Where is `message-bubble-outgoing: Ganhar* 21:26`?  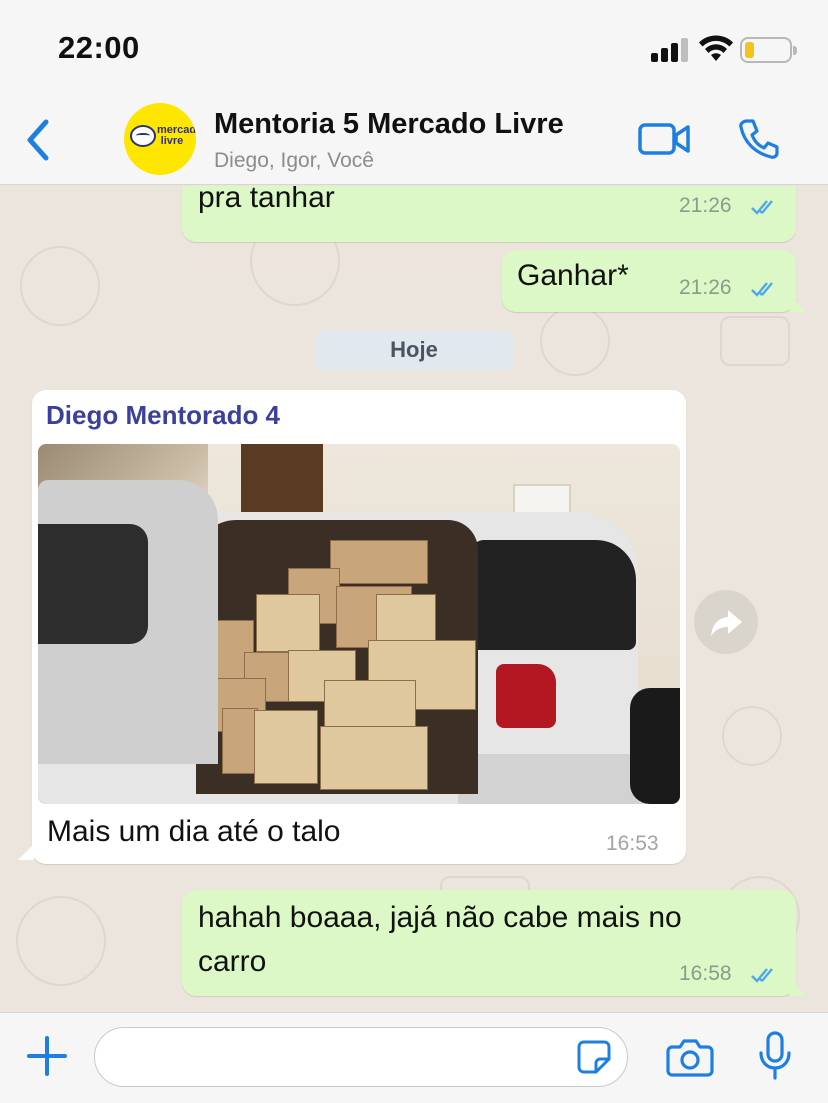
message-bubble-outgoing: Ganhar* 21:26 is located at coordinates (654, 281).